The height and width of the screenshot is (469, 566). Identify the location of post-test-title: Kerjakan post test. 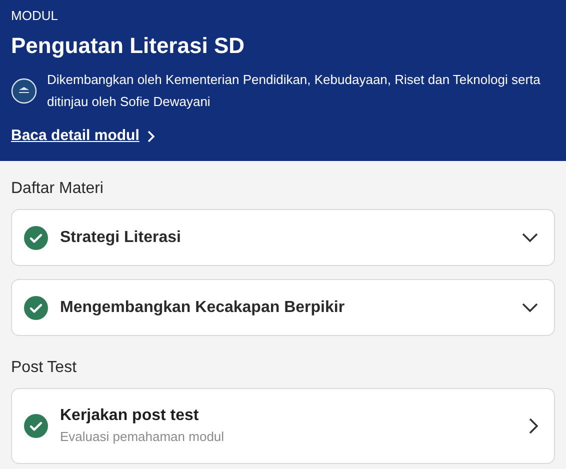
(130, 416).